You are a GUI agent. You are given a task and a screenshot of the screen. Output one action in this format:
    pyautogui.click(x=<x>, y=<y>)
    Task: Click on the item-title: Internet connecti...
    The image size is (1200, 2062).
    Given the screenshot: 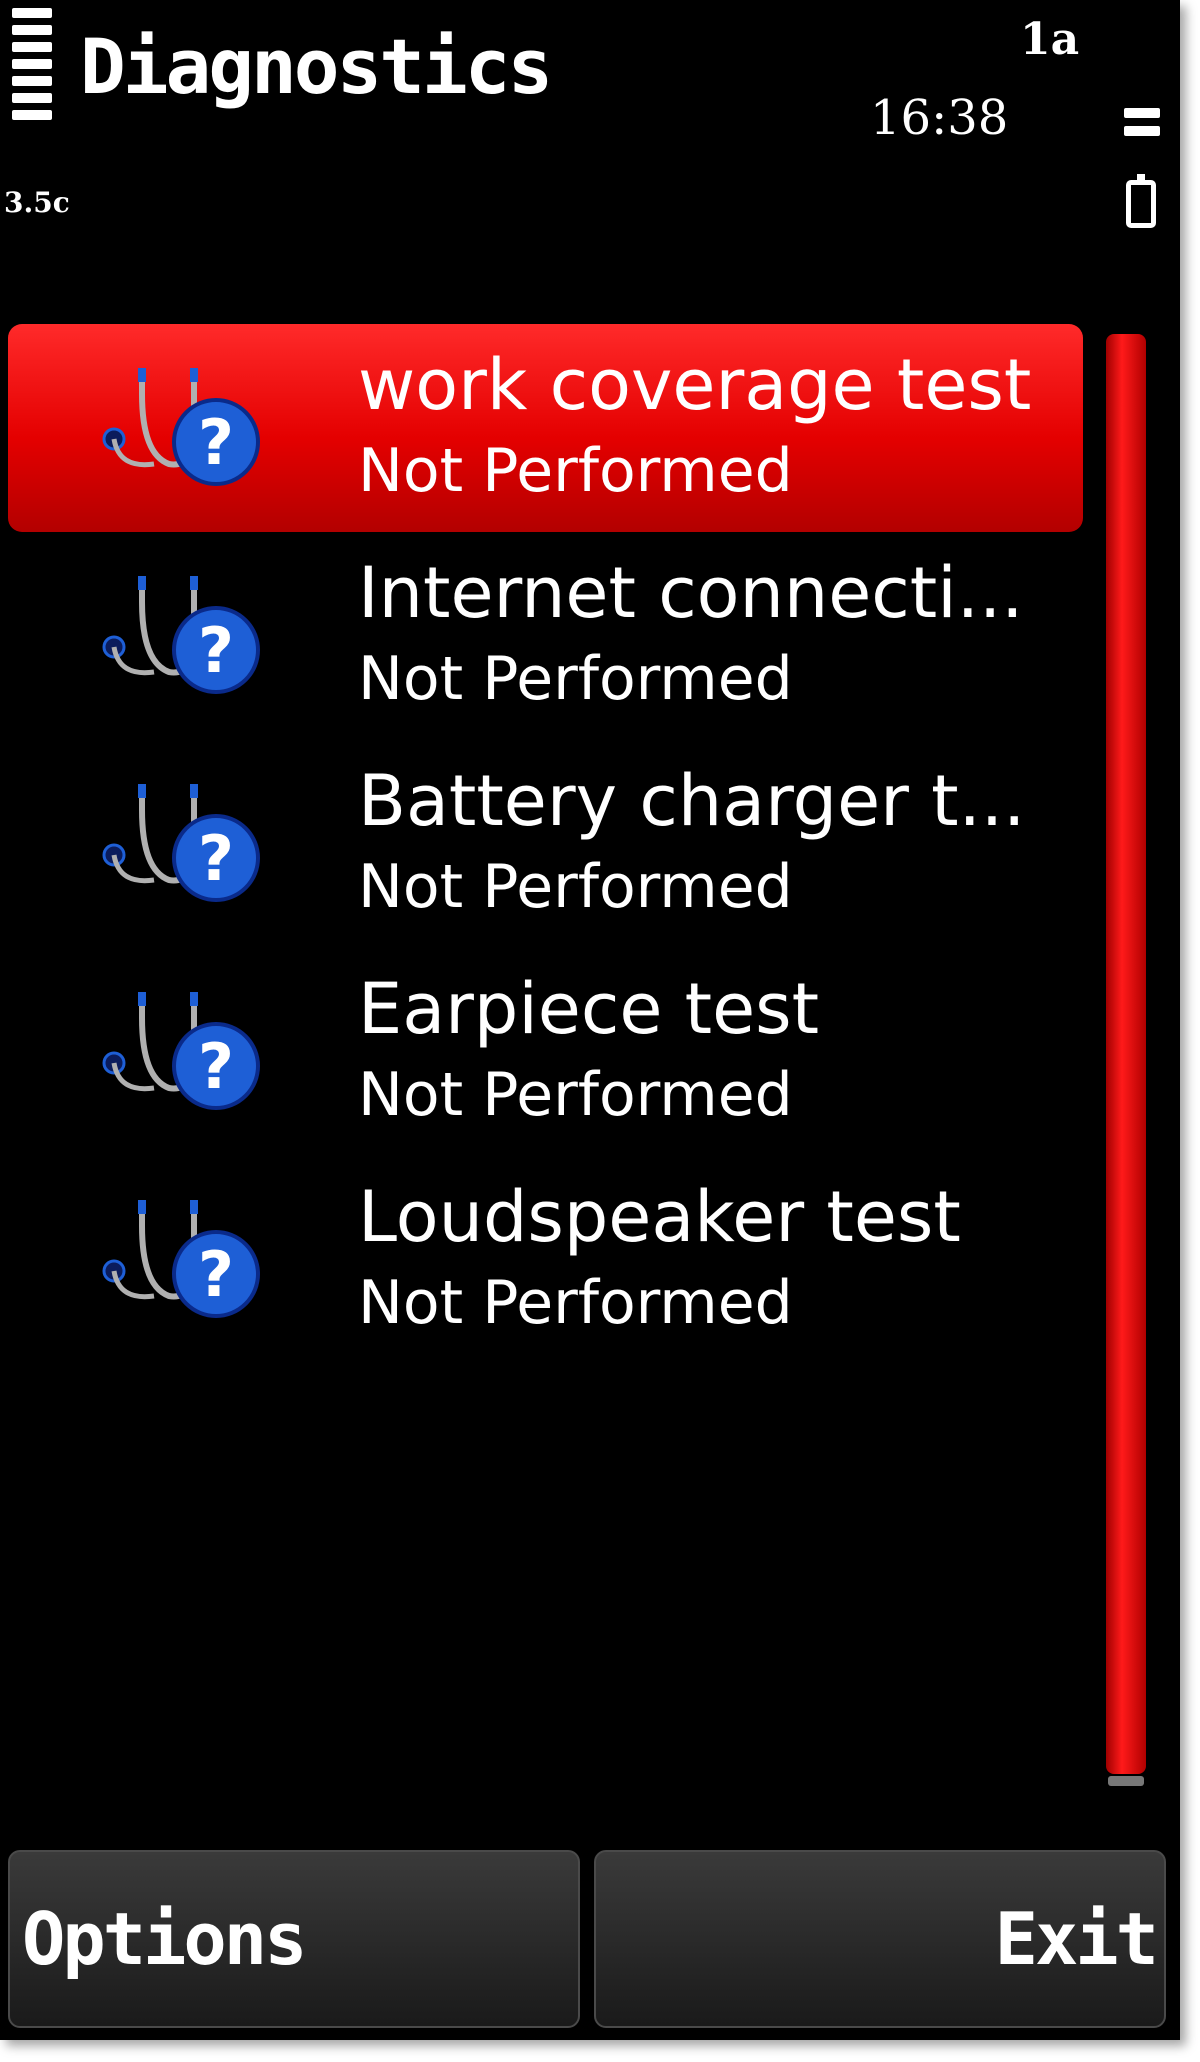 What is the action you would take?
    pyautogui.click(x=691, y=593)
    